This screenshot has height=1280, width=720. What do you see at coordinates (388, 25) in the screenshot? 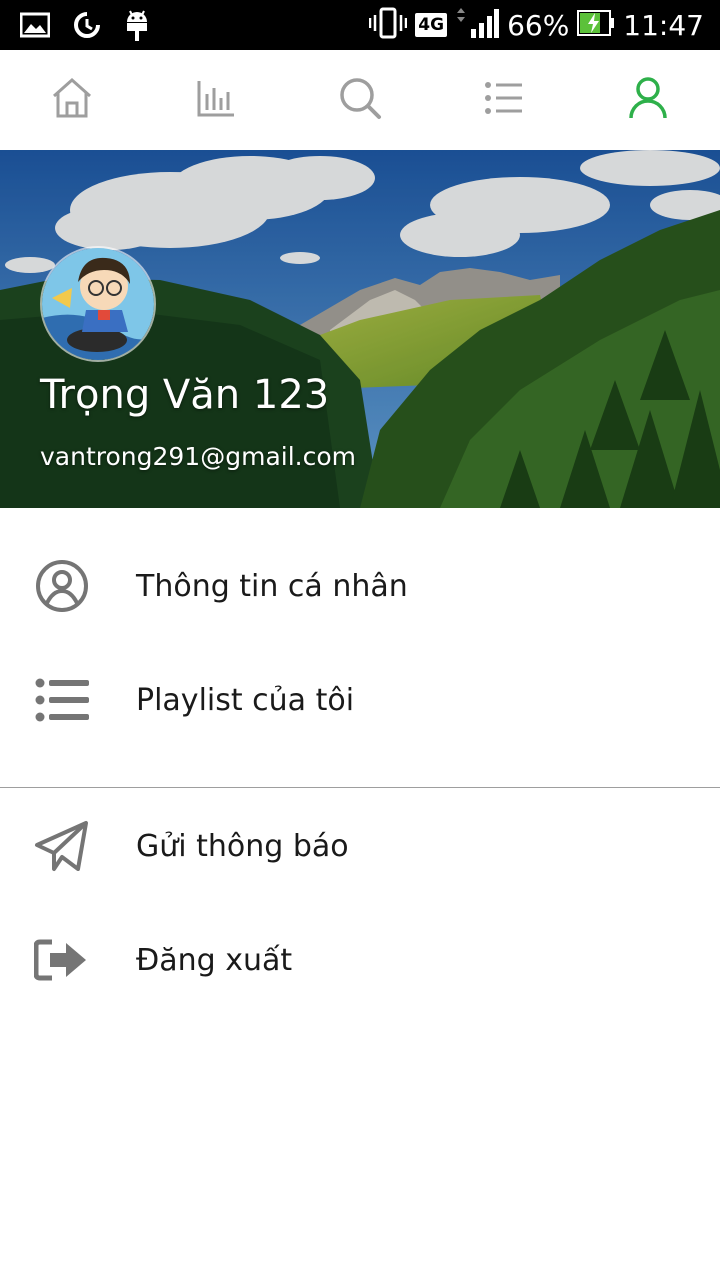
I see `vibrate-icon` at bounding box center [388, 25].